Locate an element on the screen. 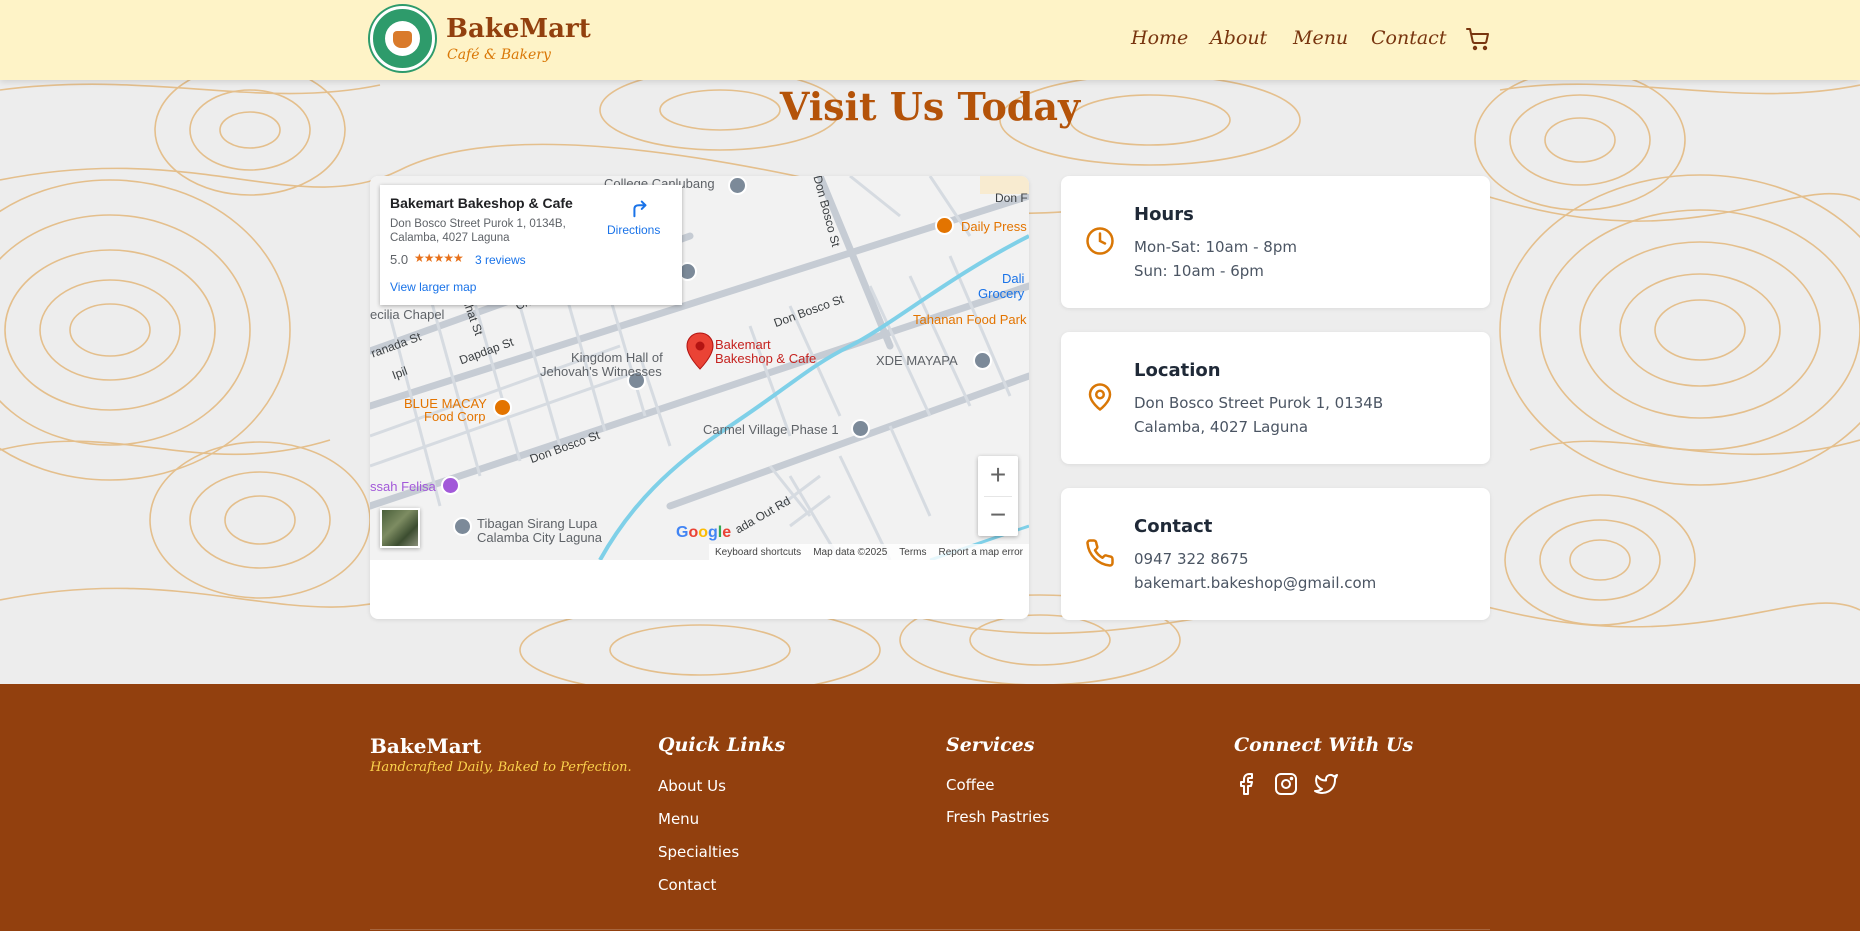 Image resolution: width=1860 pixels, height=931 pixels. nav-about: About is located at coordinates (1238, 38).